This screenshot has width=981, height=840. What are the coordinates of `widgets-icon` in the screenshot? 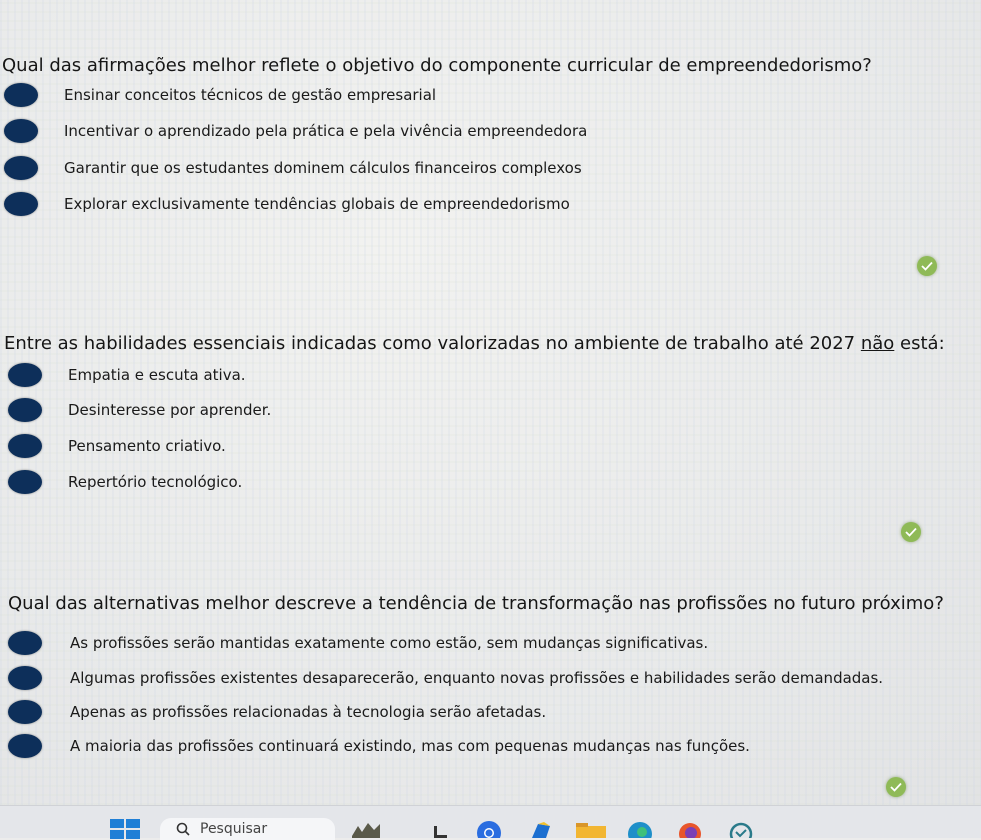 It's located at (366, 829).